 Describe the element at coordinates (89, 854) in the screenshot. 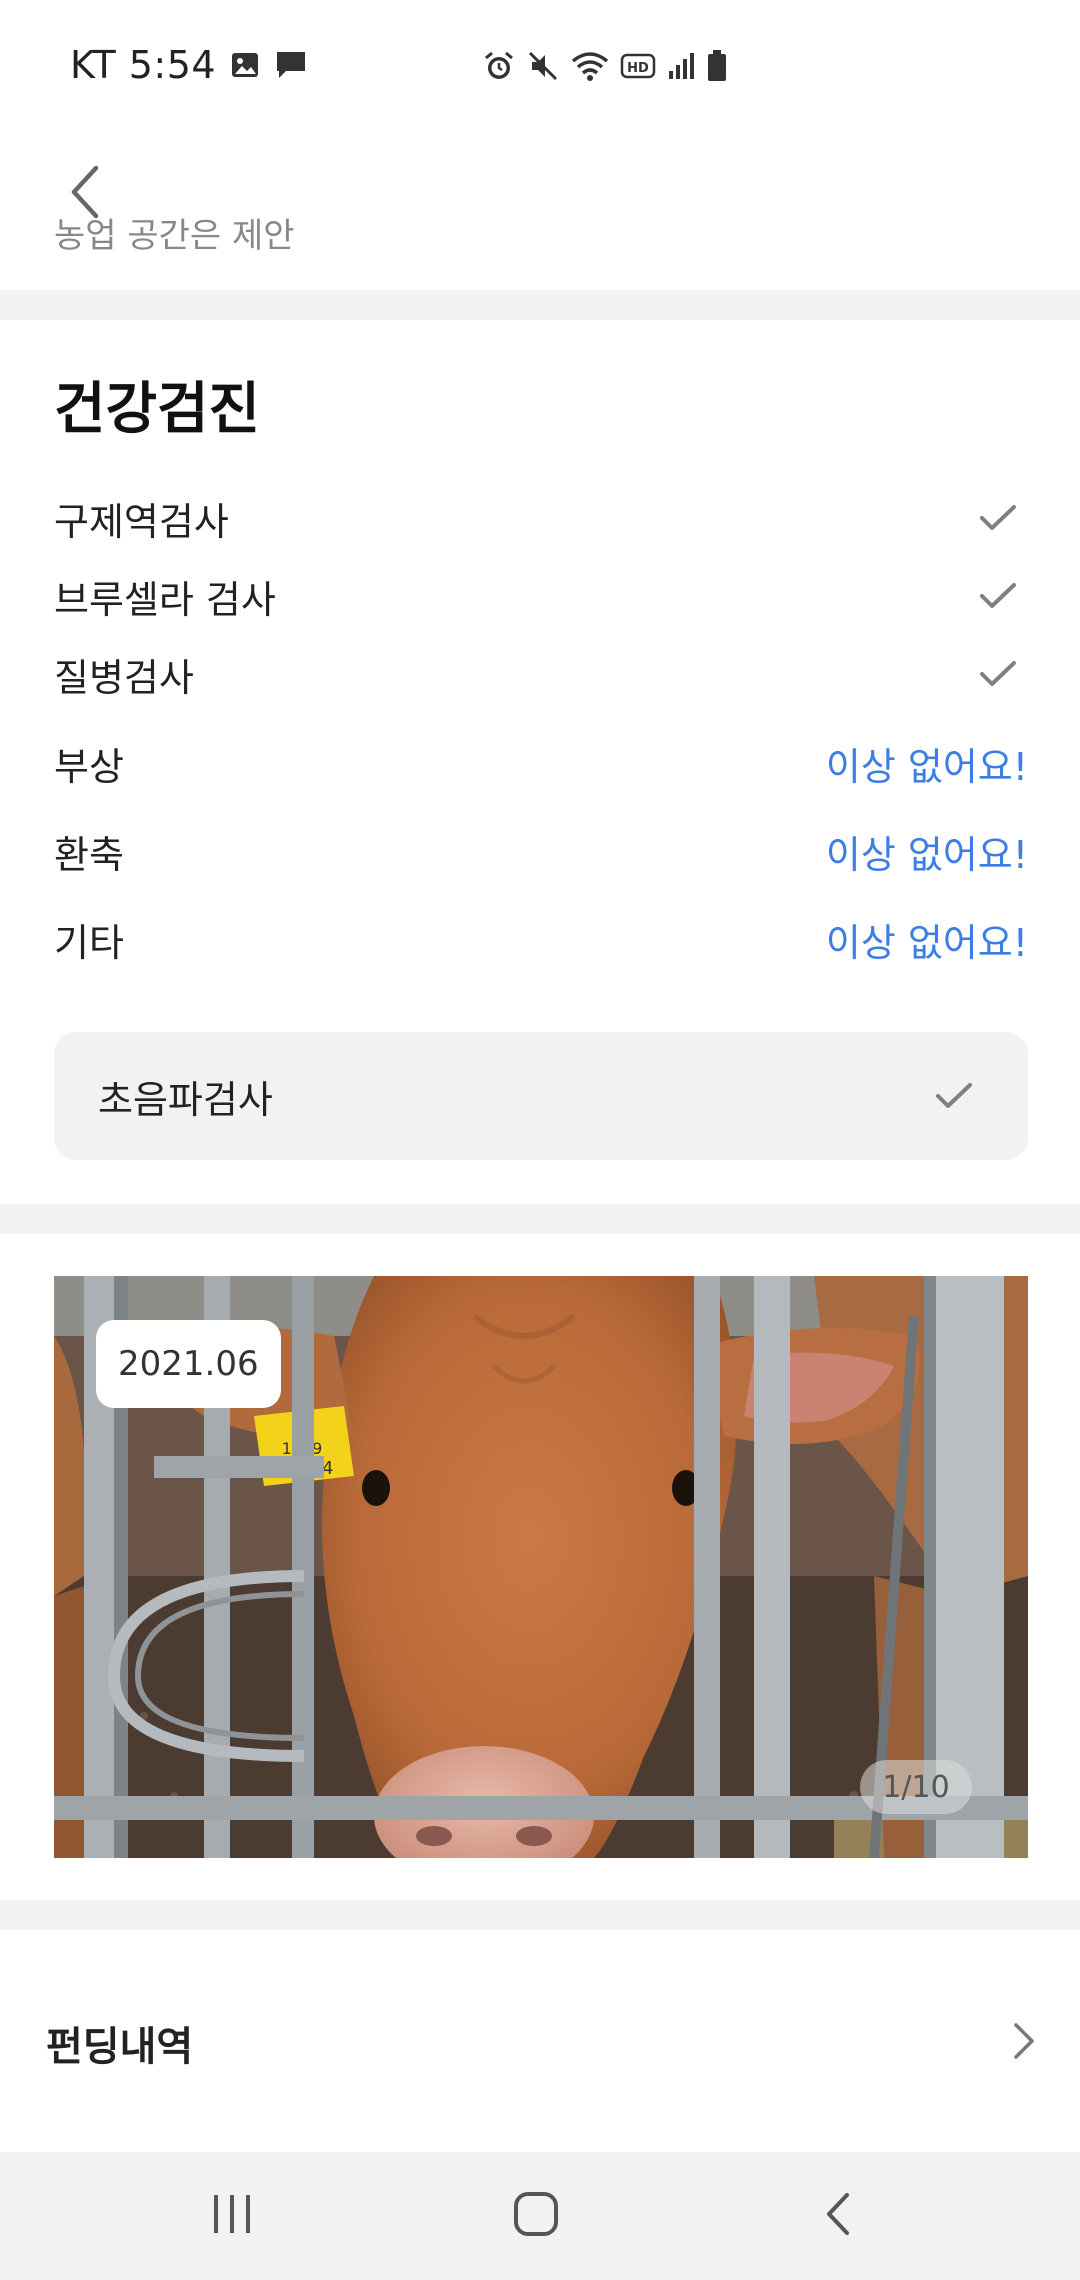

I see `row-label: 환축` at that location.